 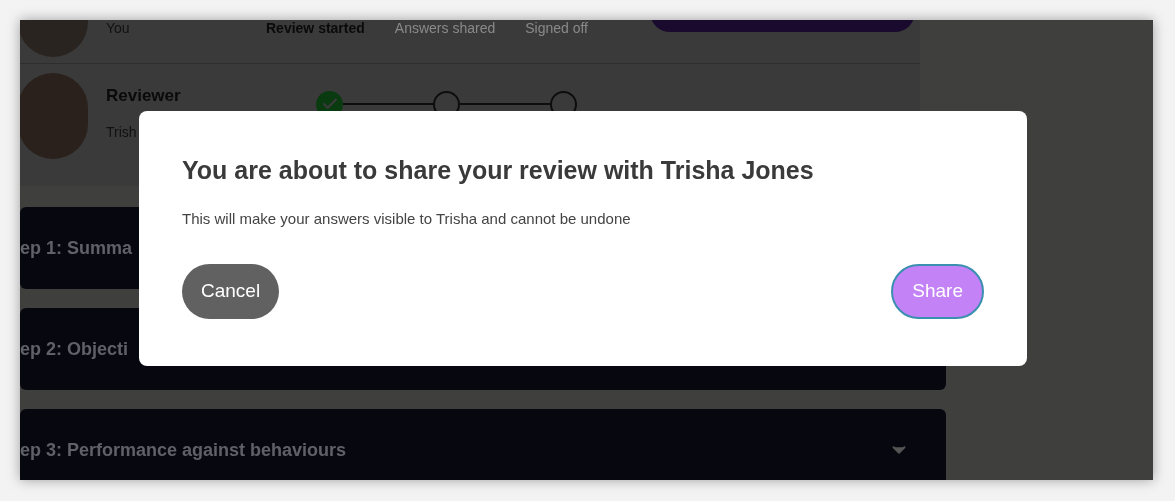 I want to click on dialog-button: Share, so click(x=937, y=291).